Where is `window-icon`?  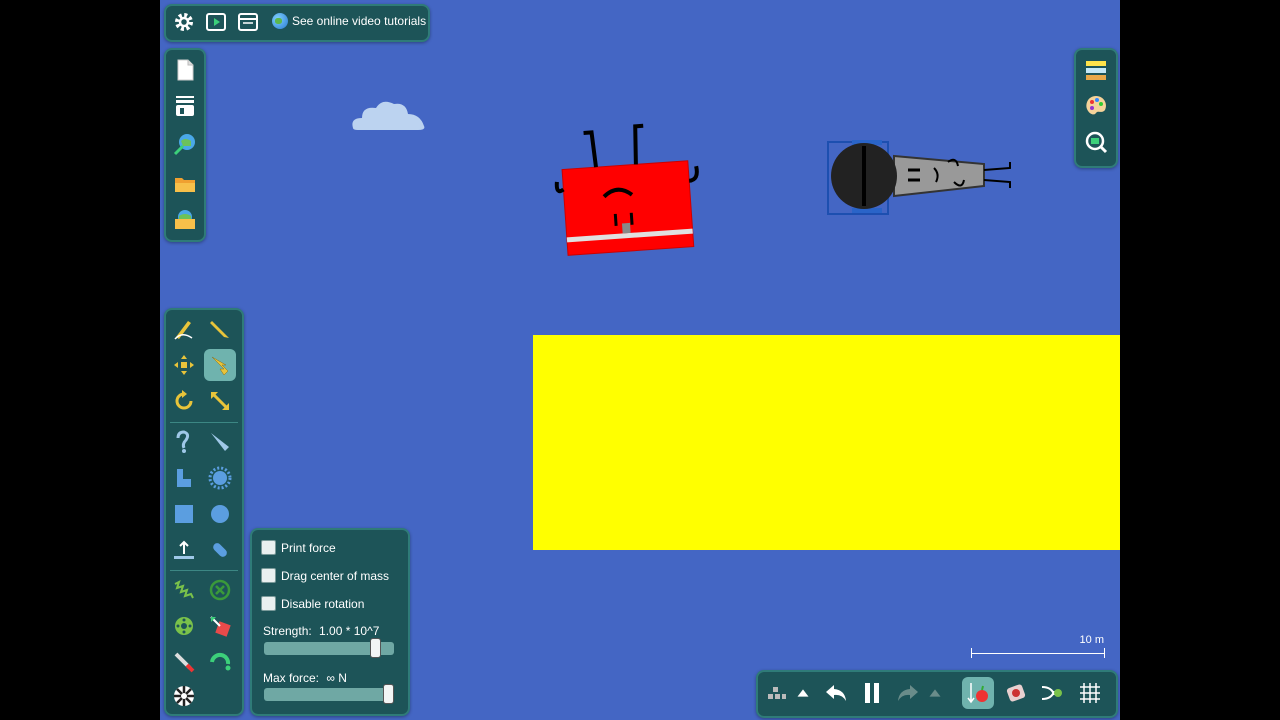 window-icon is located at coordinates (248, 22).